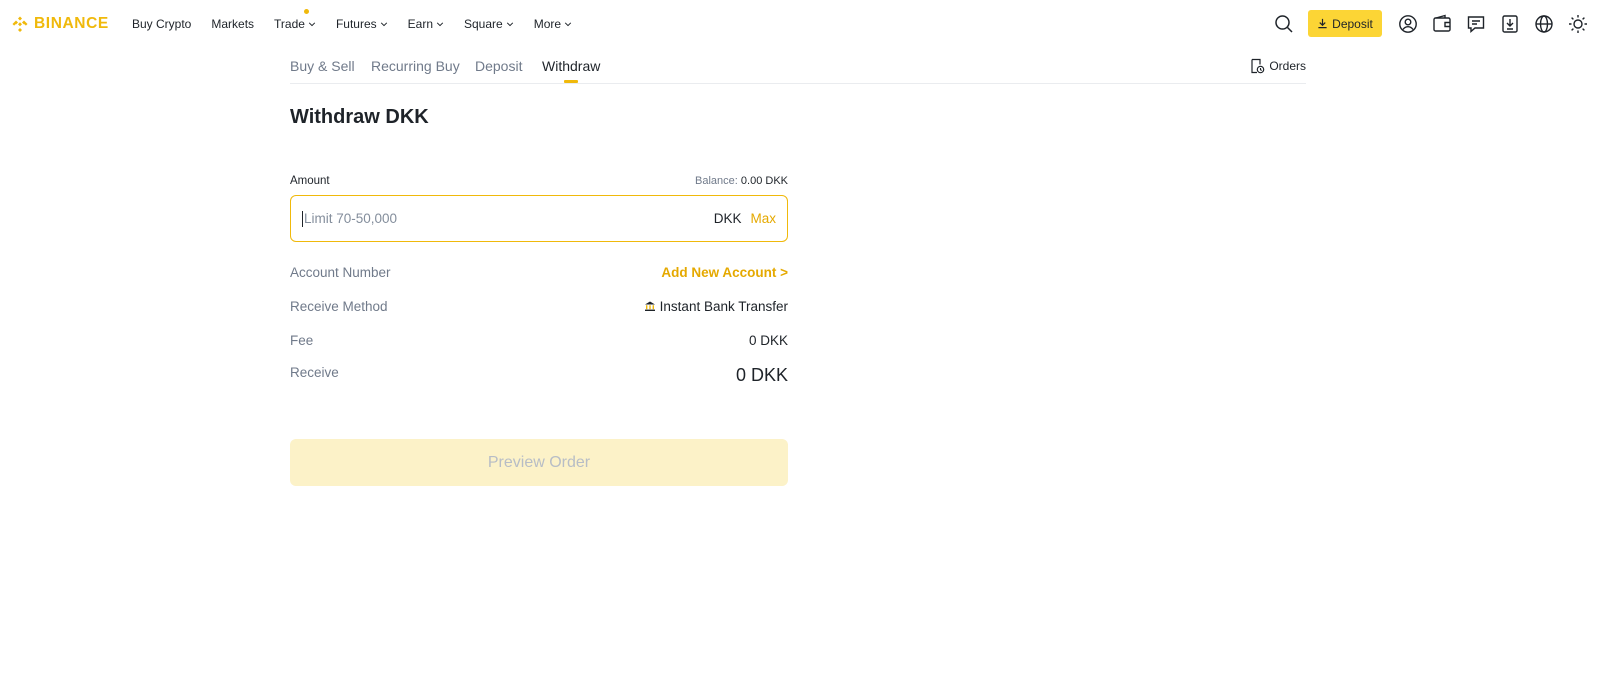  Describe the element at coordinates (571, 66) in the screenshot. I see `tab-label: Withdraw` at that location.